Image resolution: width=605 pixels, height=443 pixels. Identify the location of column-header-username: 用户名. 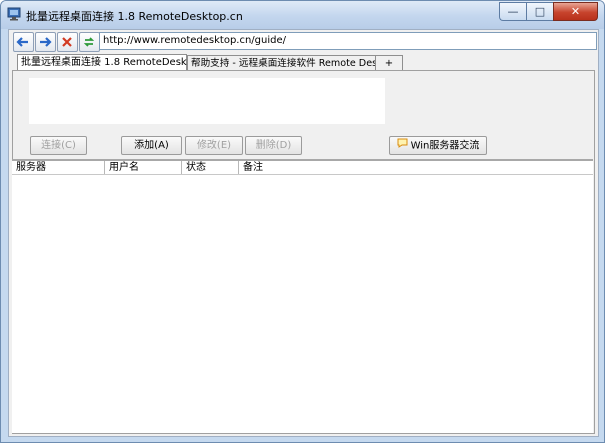
(143, 167).